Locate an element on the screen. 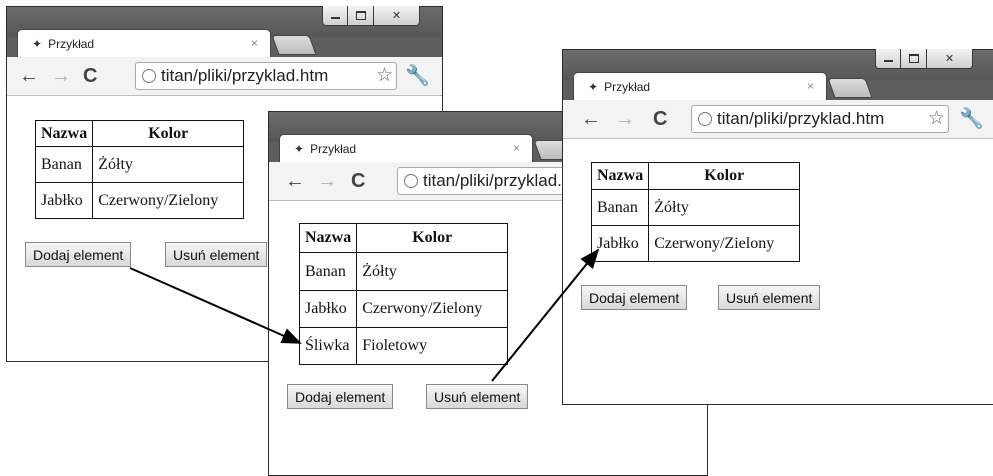 This screenshot has height=476, width=993. arrow-add-to-new-row is located at coordinates (215, 305).